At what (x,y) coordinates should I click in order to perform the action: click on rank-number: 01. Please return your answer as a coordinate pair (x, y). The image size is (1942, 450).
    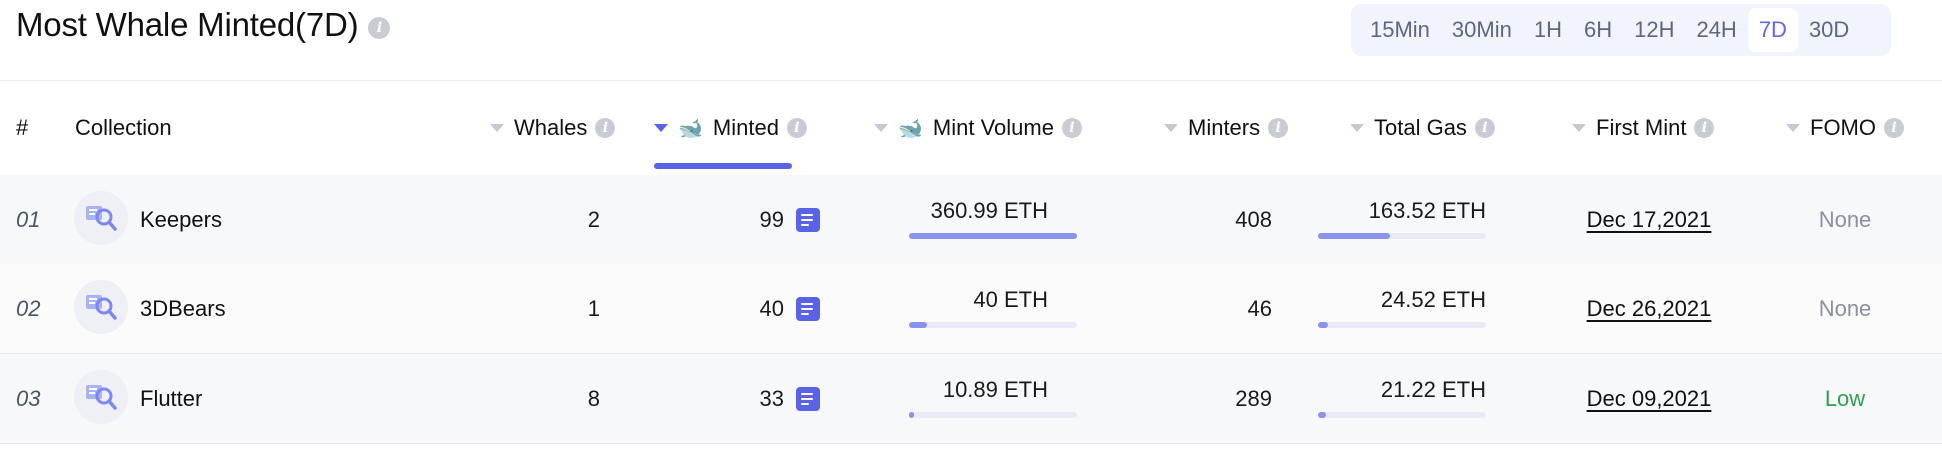
    Looking at the image, I should click on (28, 219).